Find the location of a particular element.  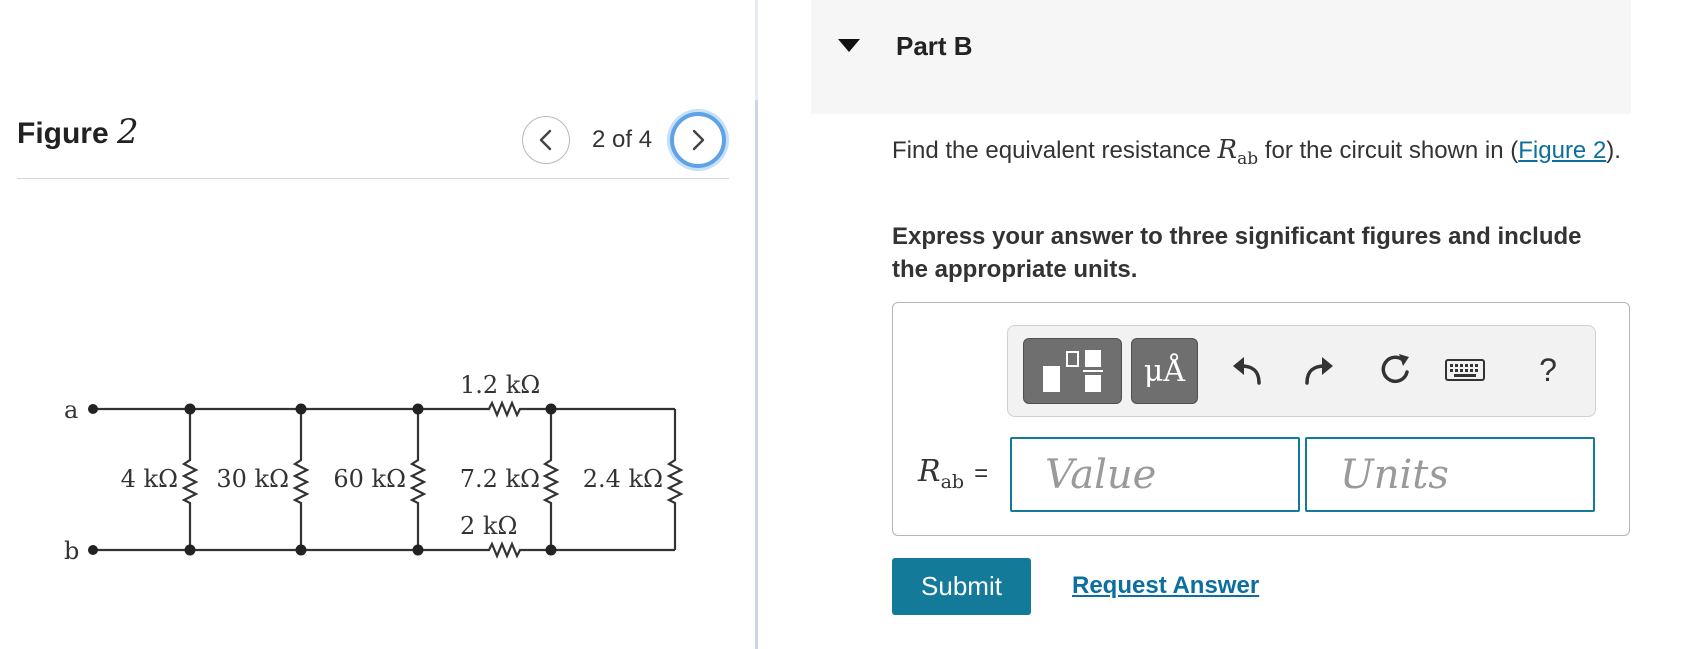

resistor-30k is located at coordinates (301, 479).